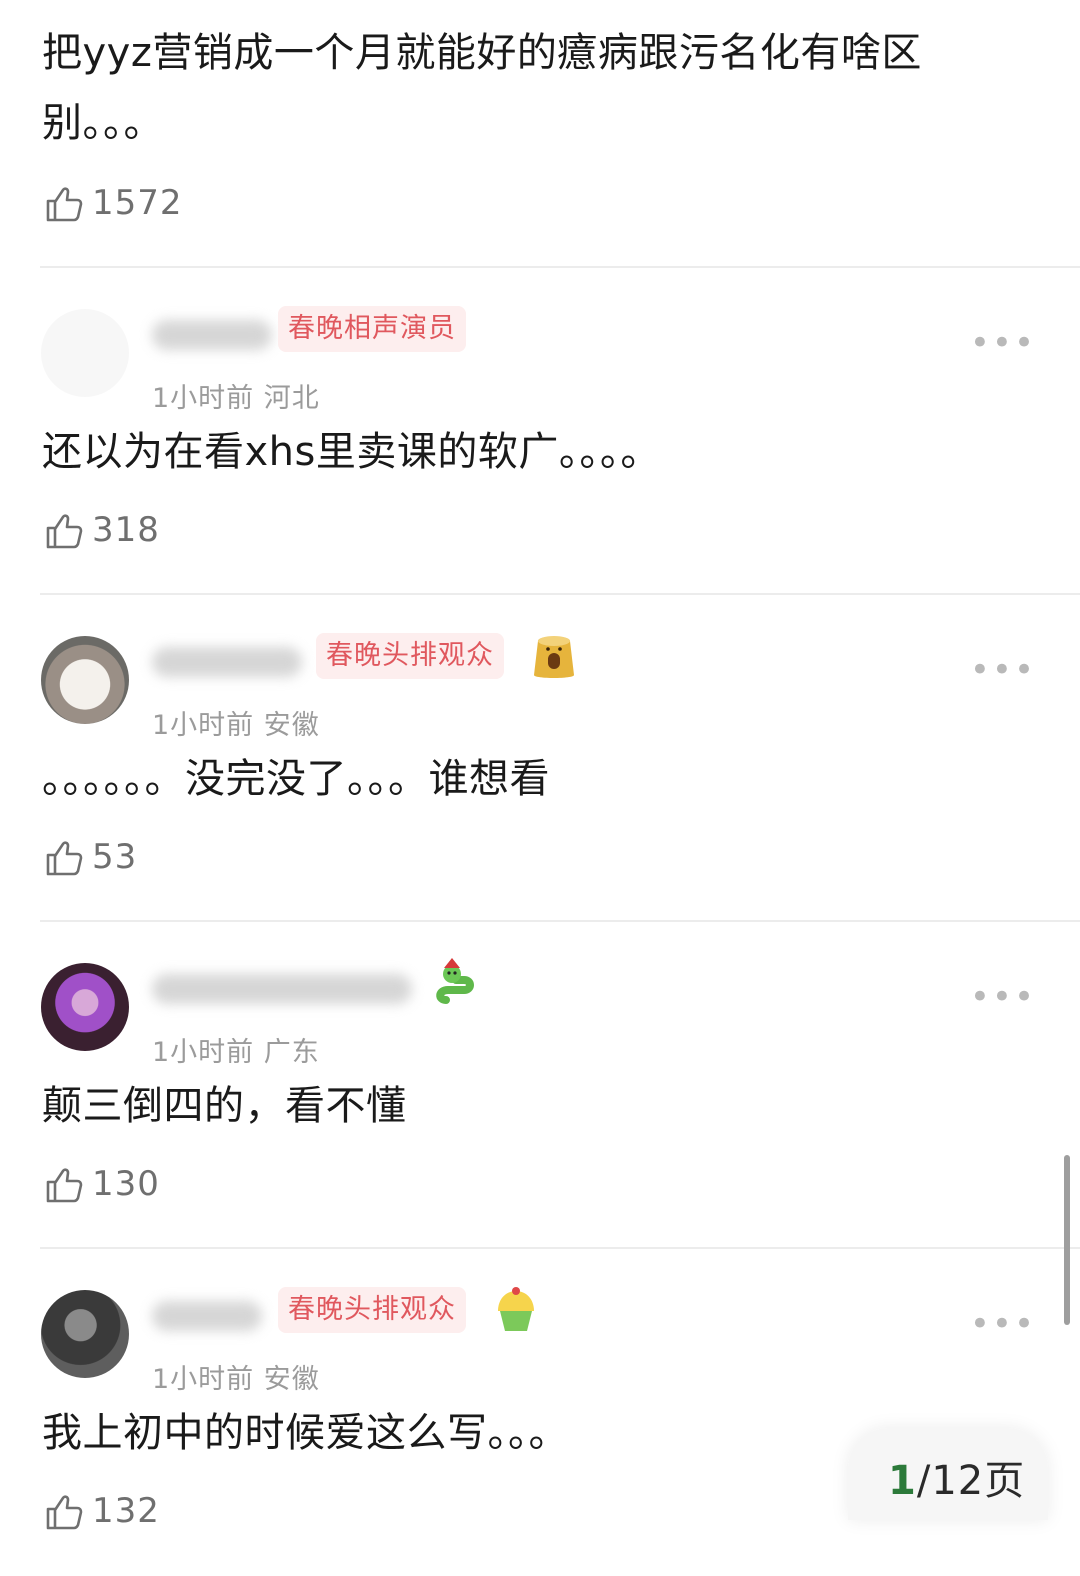 This screenshot has width=1080, height=1576. I want to click on like-count: 130, so click(126, 1184).